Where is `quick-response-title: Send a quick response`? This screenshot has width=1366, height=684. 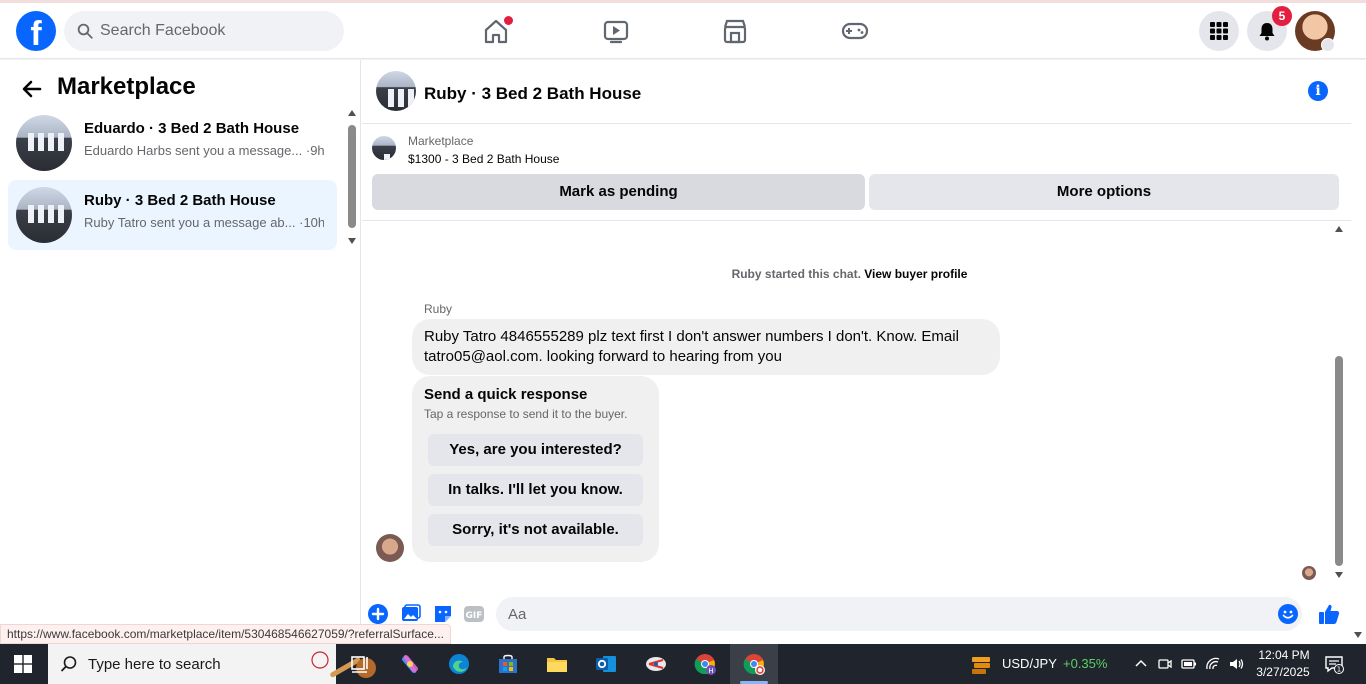 quick-response-title: Send a quick response is located at coordinates (506, 394).